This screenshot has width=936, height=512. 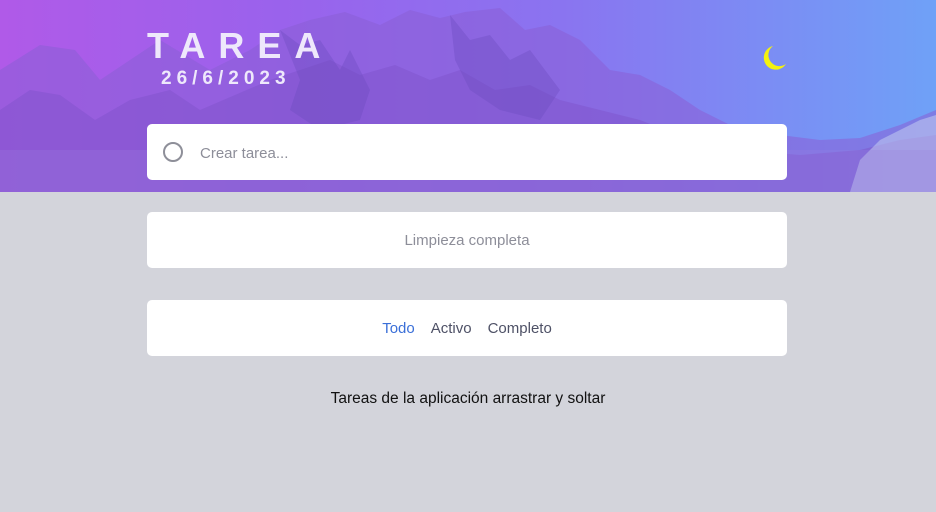 I want to click on app-title: TAREA, so click(x=240, y=45).